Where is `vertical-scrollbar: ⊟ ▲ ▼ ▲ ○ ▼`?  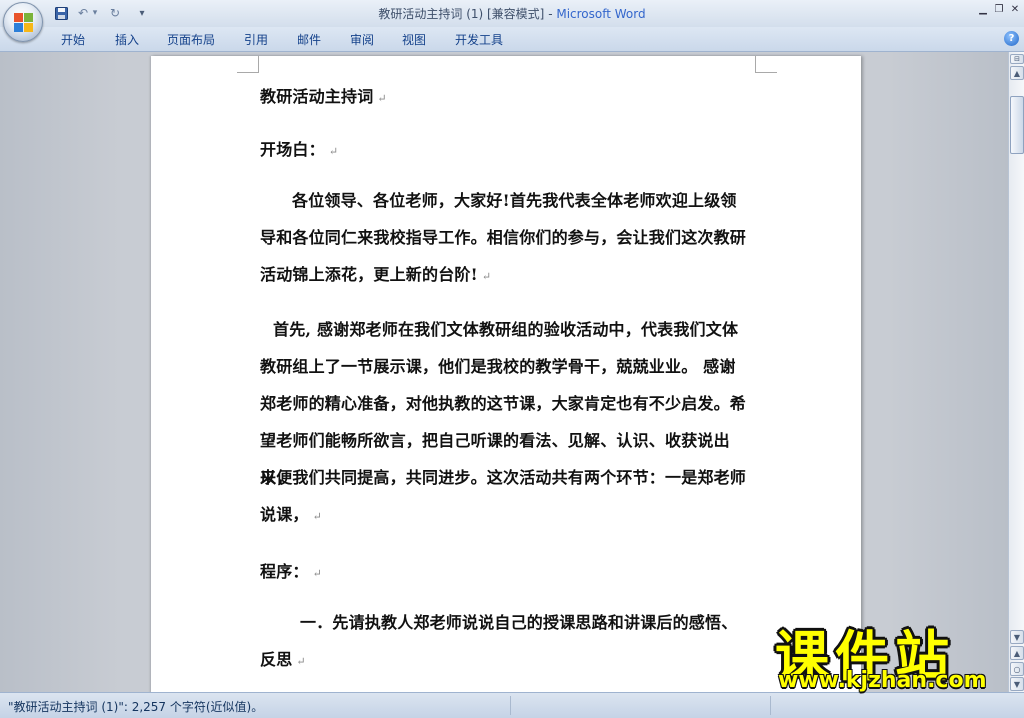
vertical-scrollbar: ⊟ ▲ ▼ ▲ ○ ▼ is located at coordinates (1016, 372).